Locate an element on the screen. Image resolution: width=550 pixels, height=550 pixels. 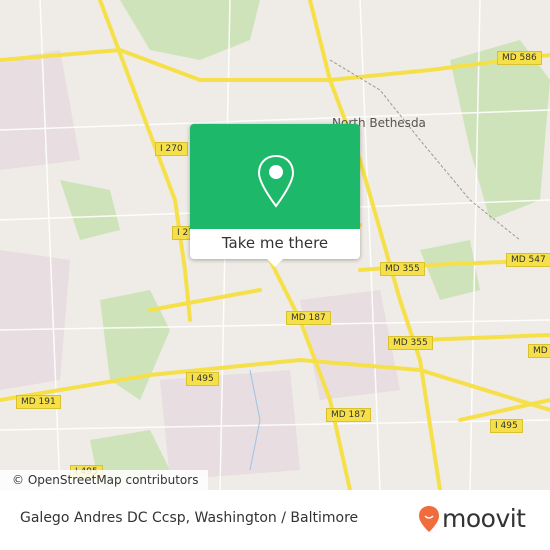
take-me-there-button: Take me there is located at coordinates (275, 244).